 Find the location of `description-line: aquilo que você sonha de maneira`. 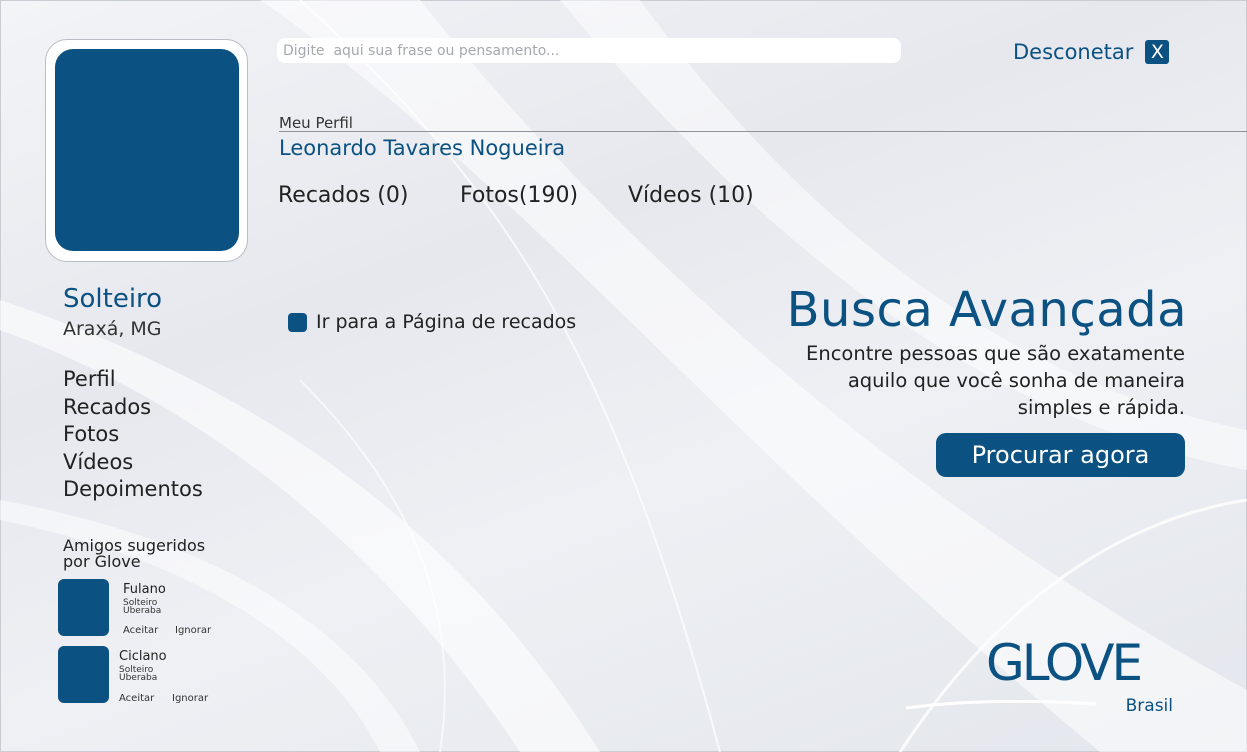

description-line: aquilo que você sonha de maneira is located at coordinates (1016, 380).